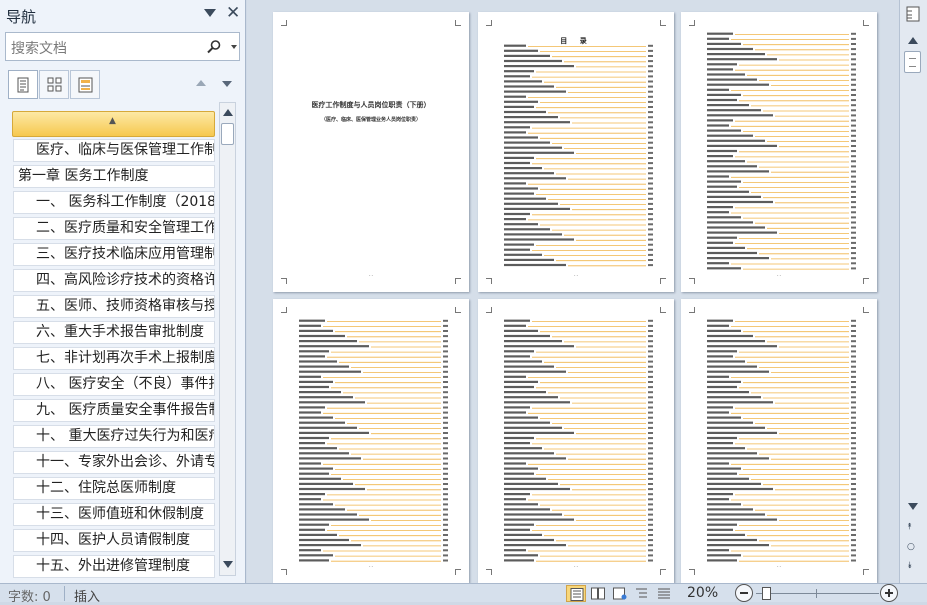 The image size is (927, 605). I want to click on page-toc-3: - -, so click(371, 441).